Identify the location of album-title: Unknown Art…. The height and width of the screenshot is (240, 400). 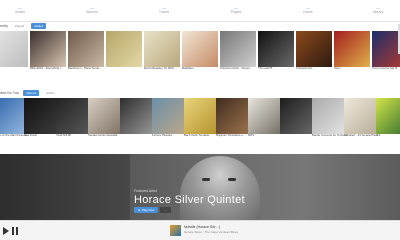
(314, 68).